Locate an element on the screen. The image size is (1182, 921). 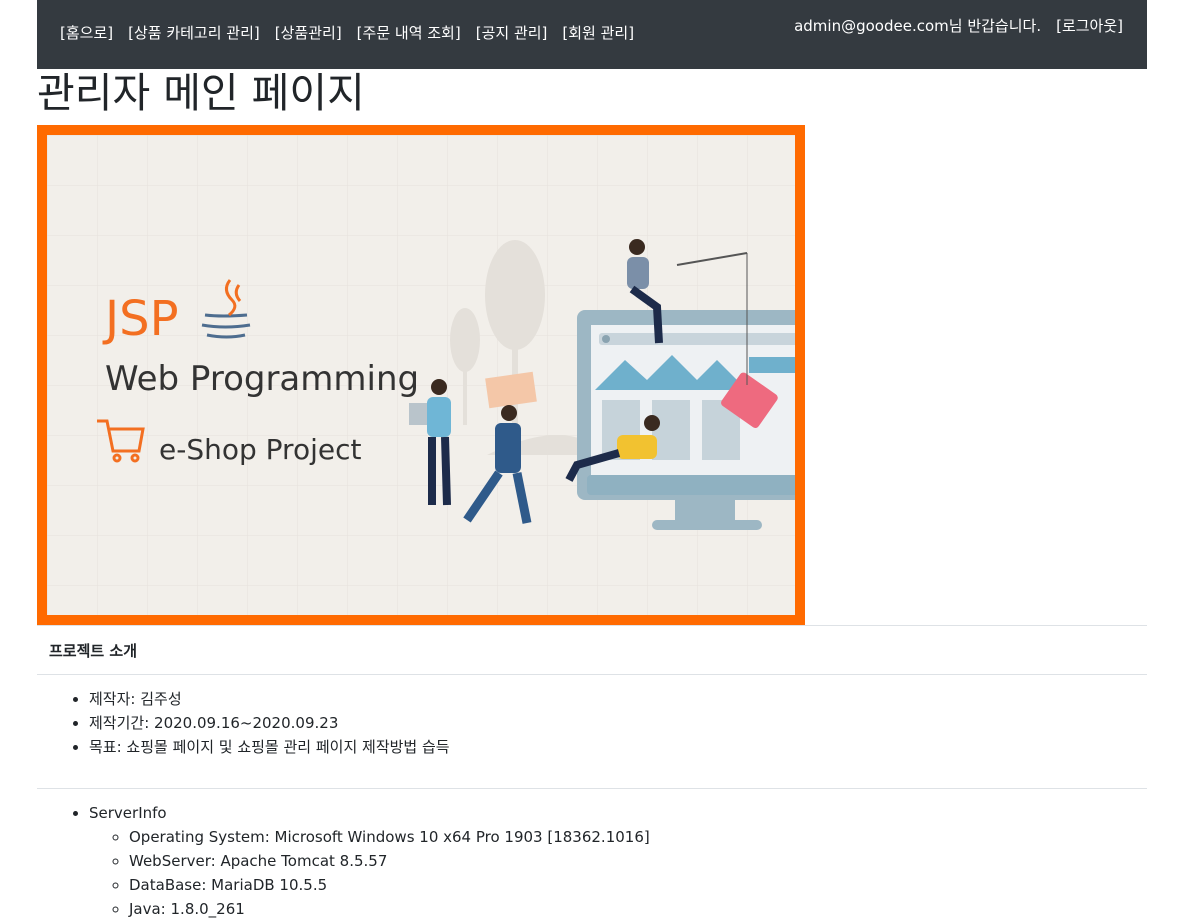
nav-product-link: [상품관리] is located at coordinates (308, 32).